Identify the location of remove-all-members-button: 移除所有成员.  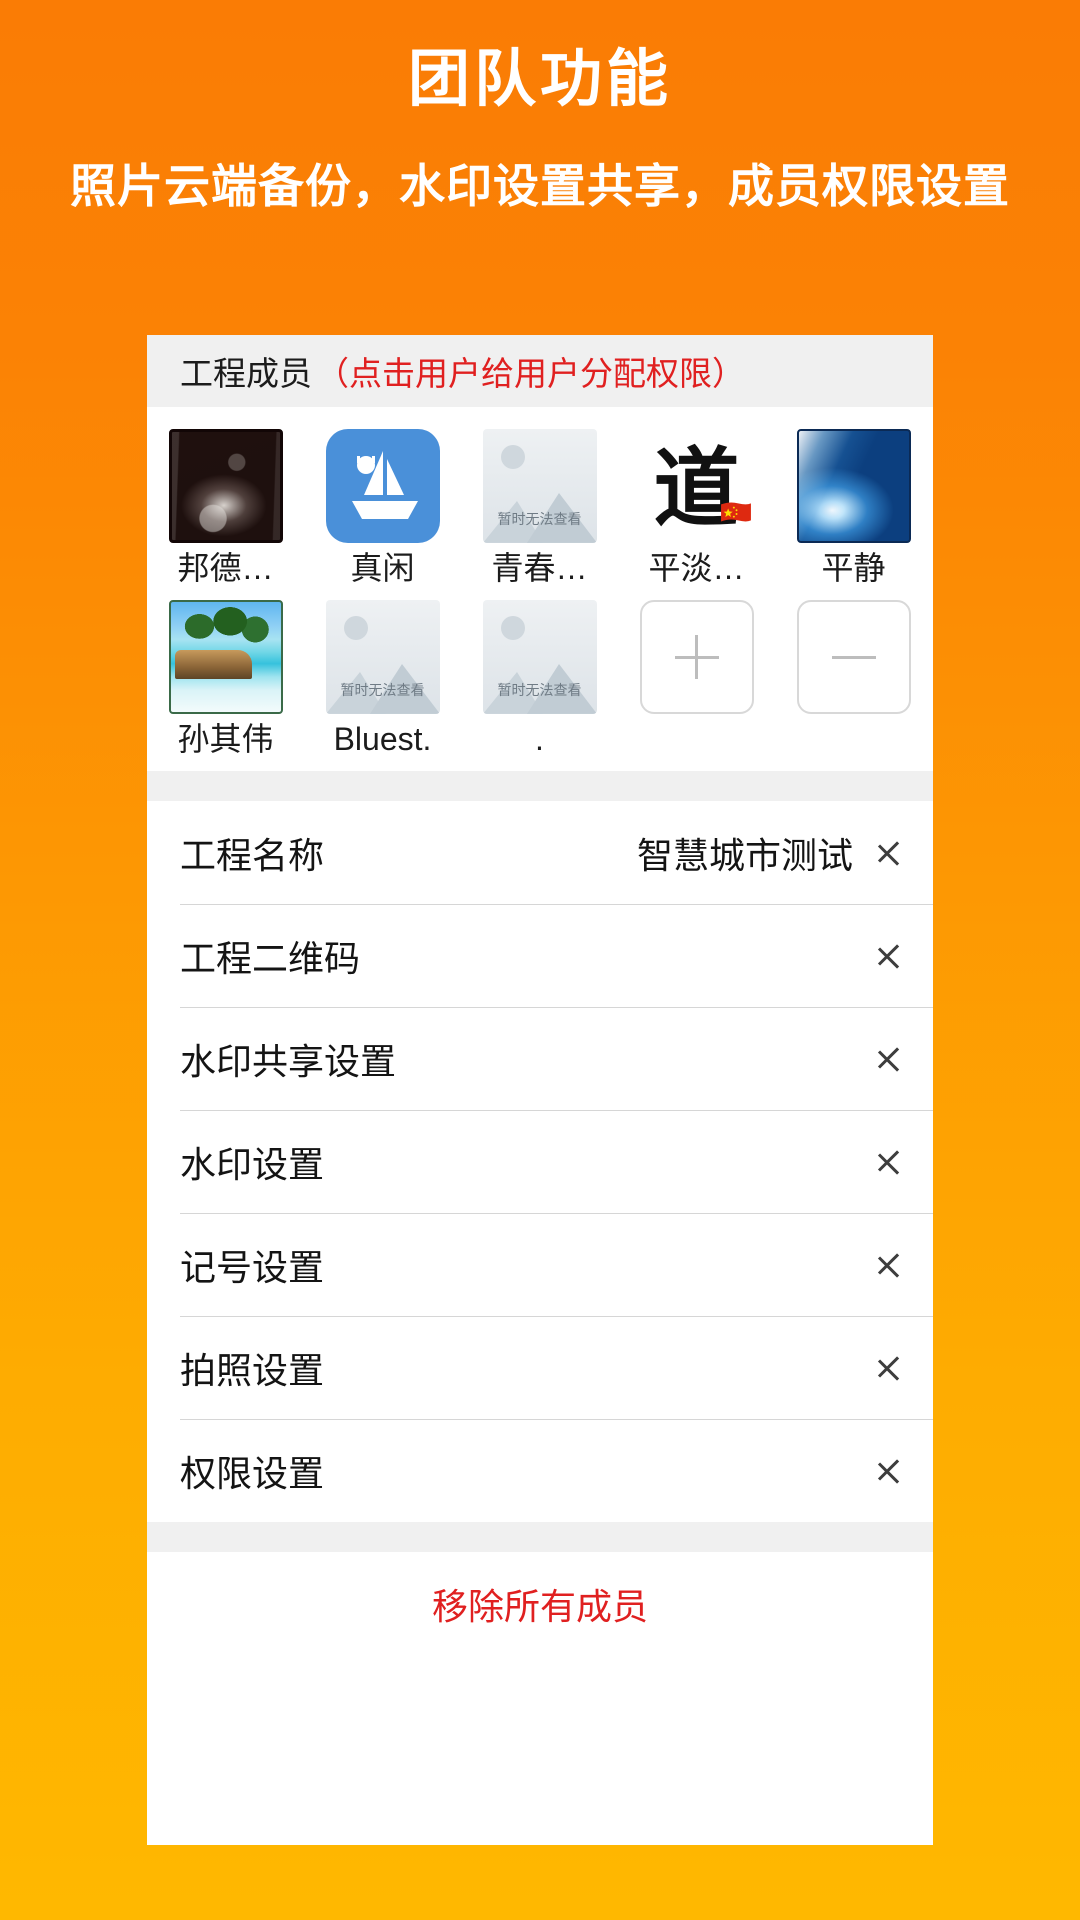
(540, 1604).